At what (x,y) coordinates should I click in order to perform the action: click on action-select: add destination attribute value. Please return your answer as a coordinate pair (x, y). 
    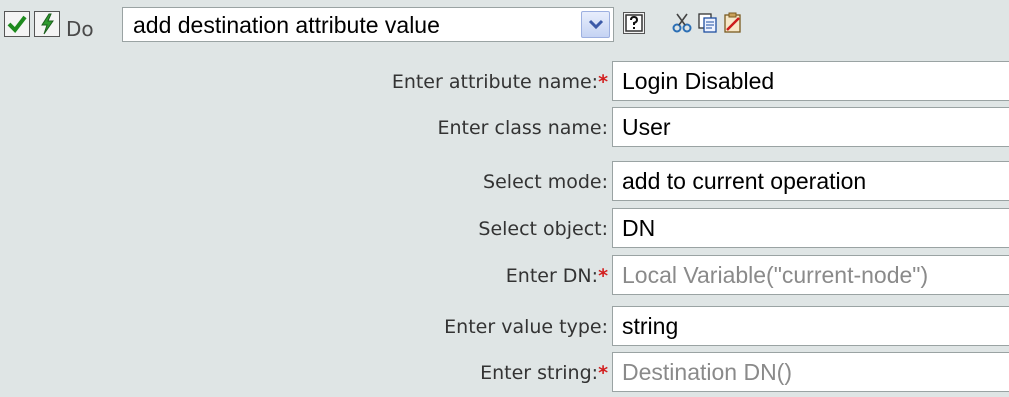
    Looking at the image, I should click on (368, 24).